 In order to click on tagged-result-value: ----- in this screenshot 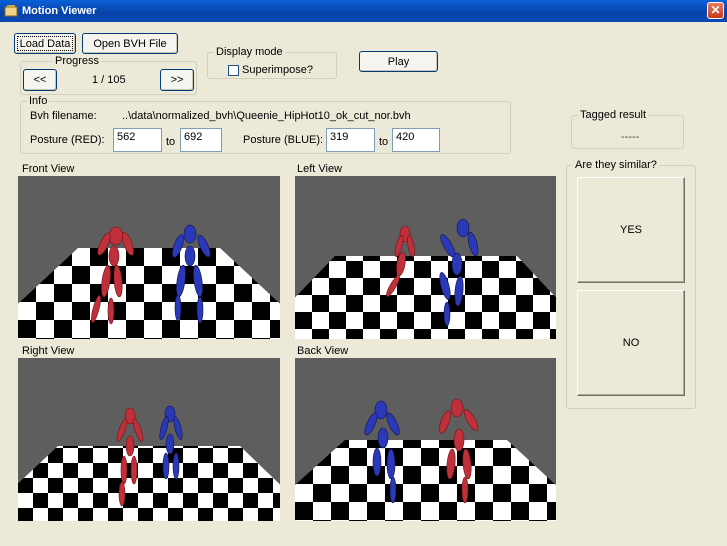, I will do `click(630, 137)`.